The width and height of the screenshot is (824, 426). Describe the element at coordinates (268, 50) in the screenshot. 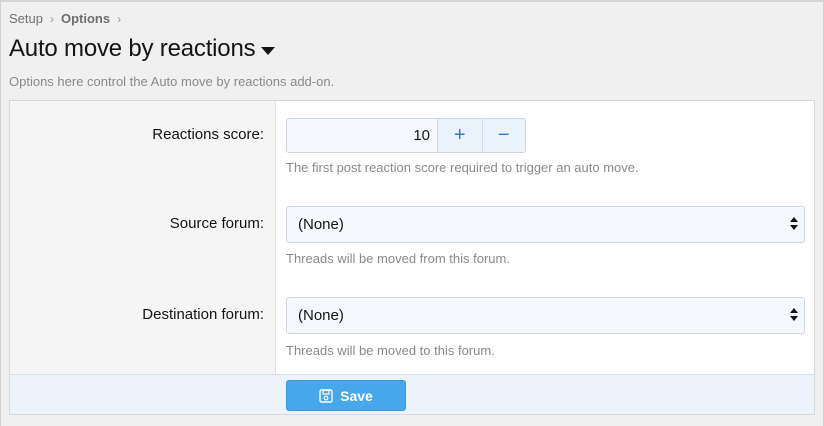

I see `caret-down-icon` at that location.